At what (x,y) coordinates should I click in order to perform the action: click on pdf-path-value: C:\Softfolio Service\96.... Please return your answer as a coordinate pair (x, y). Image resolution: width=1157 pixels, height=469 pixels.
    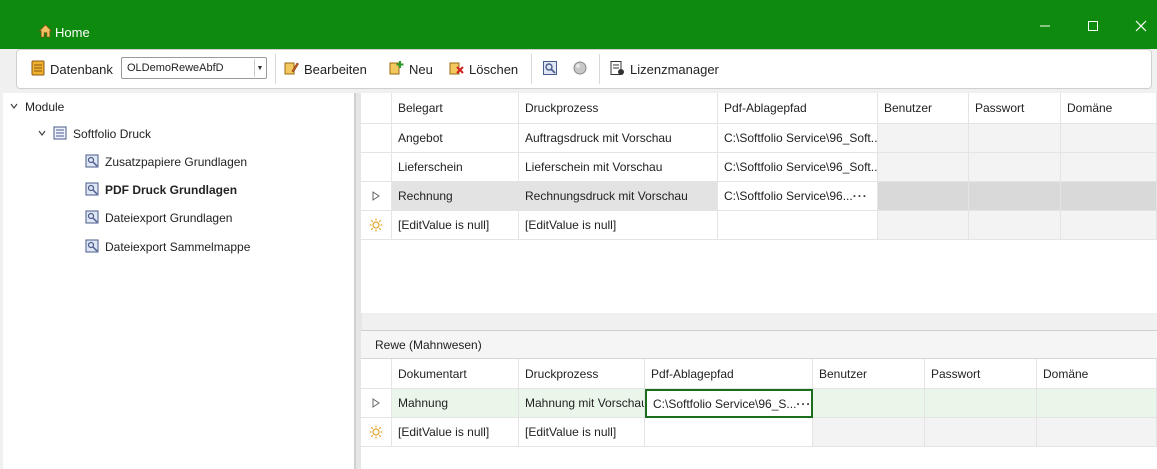
    Looking at the image, I should click on (788, 196).